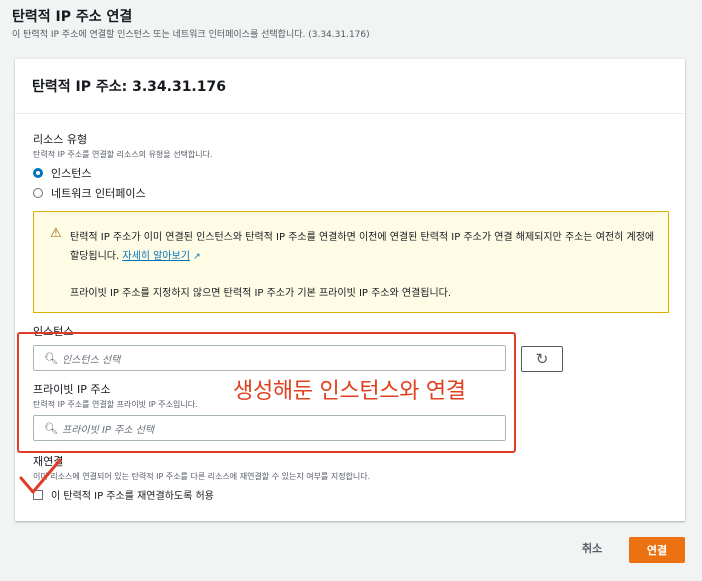  I want to click on refresh-button: ↻, so click(542, 359).